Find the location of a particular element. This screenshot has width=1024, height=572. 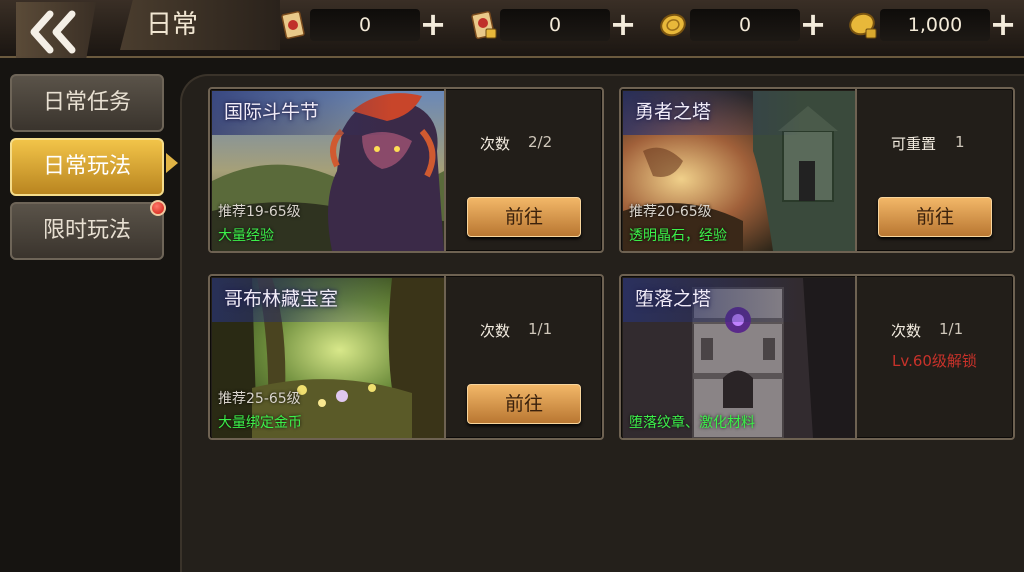

page-title: 日常 is located at coordinates (200, 25).